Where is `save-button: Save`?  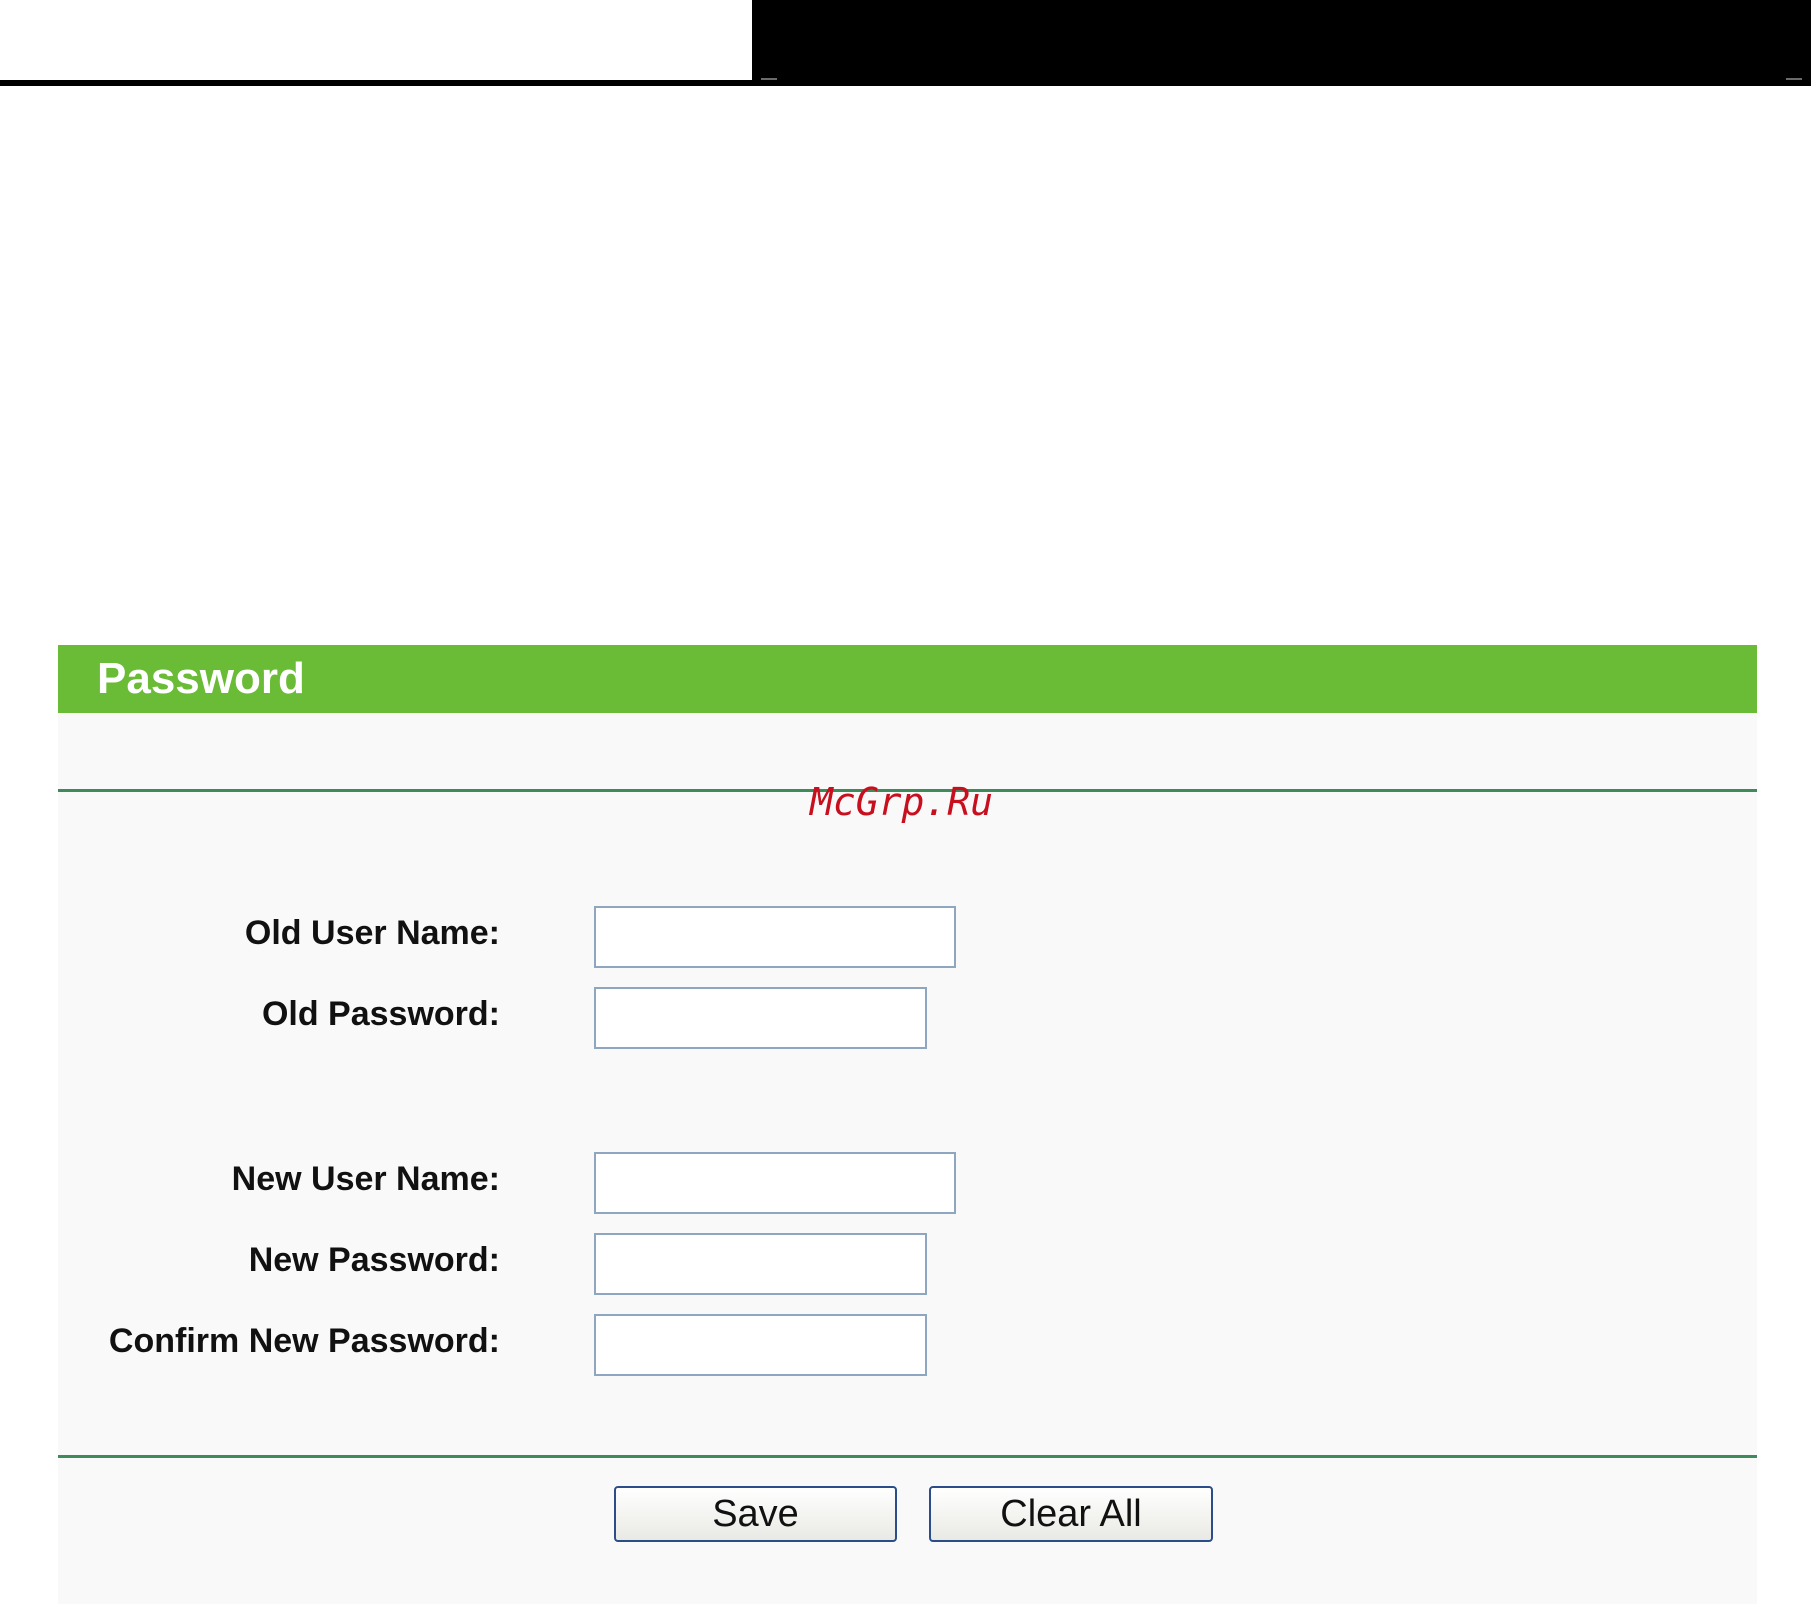 save-button: Save is located at coordinates (755, 1514).